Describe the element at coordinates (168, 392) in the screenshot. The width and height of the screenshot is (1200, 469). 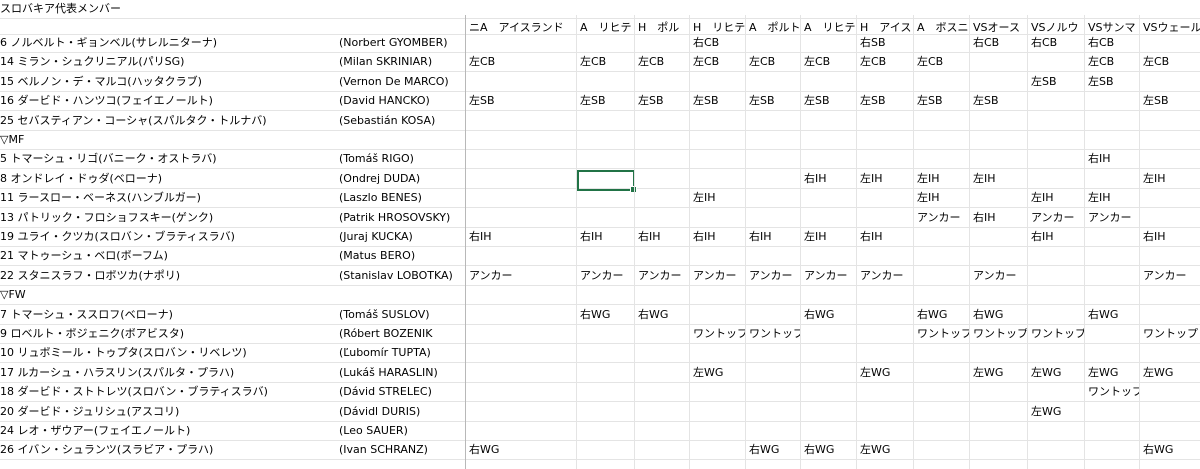
I see `player-name: 18 ダービド・ストトレツ(スロバン・ブラティスラバ)` at that location.